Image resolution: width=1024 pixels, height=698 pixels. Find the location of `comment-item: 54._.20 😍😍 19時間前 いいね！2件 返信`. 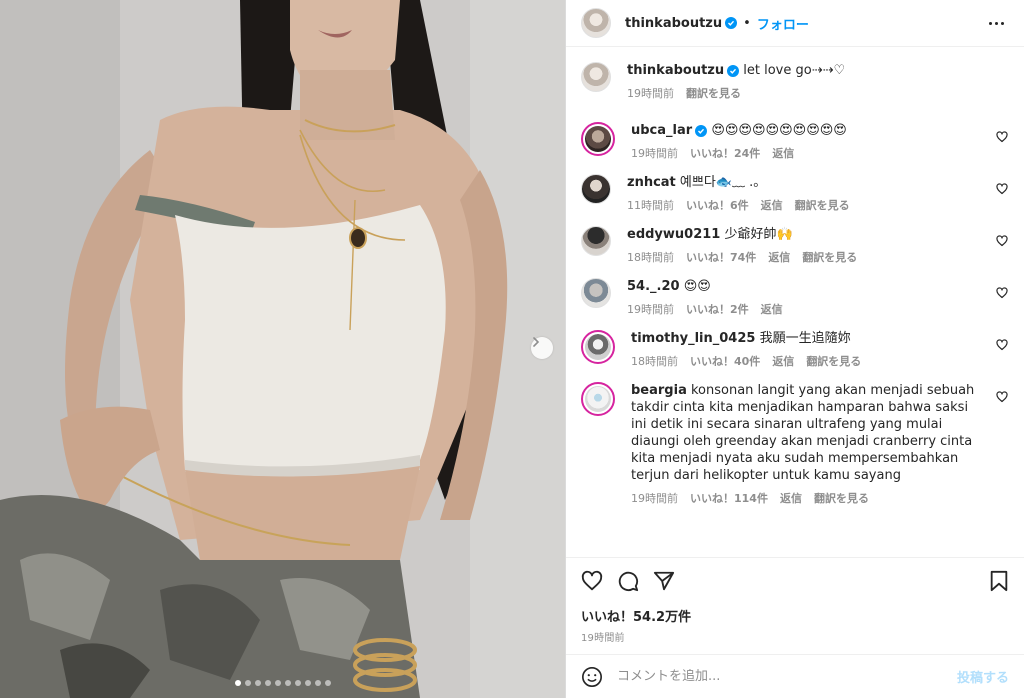

comment-item: 54._.20 😍😍 19時間前 いいね！2件 返信 is located at coordinates (794, 297).